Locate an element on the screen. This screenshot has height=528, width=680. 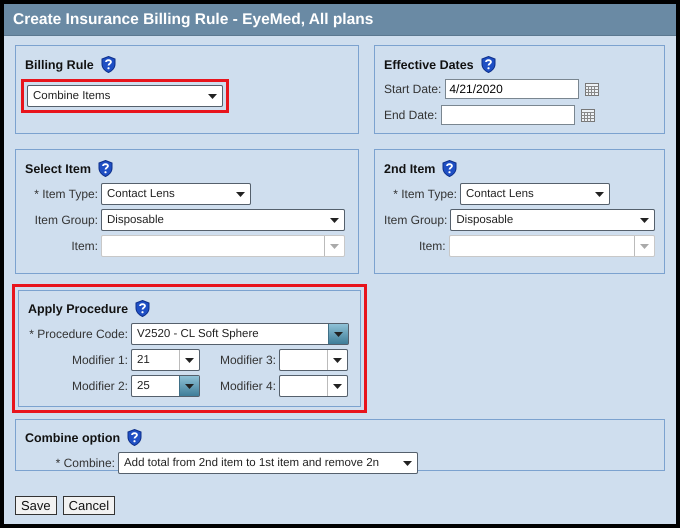
modifier-dropdown: 21 is located at coordinates (165, 360).